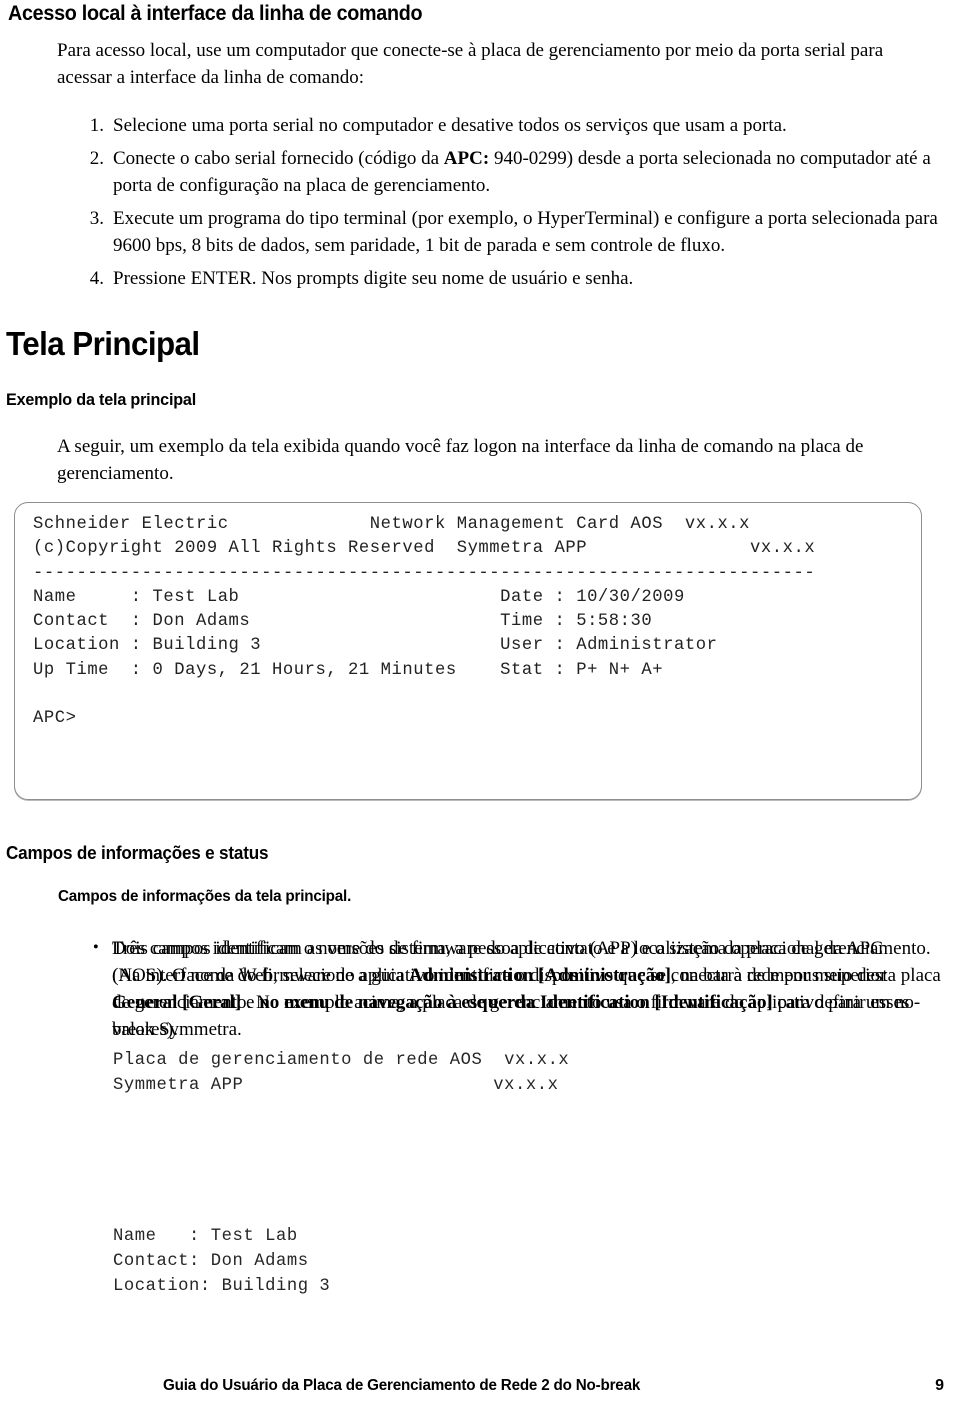  I want to click on bullet-text-p2: , na barra de menus superior, so click(779, 975).